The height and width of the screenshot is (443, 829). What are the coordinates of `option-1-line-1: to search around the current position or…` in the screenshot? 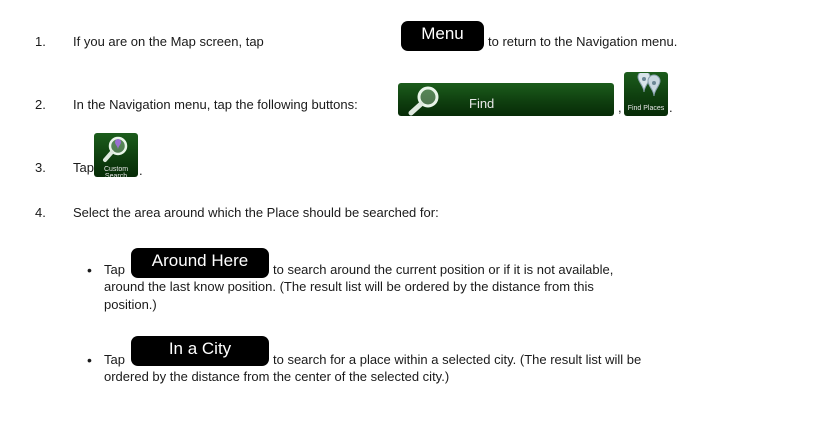 It's located at (443, 269).